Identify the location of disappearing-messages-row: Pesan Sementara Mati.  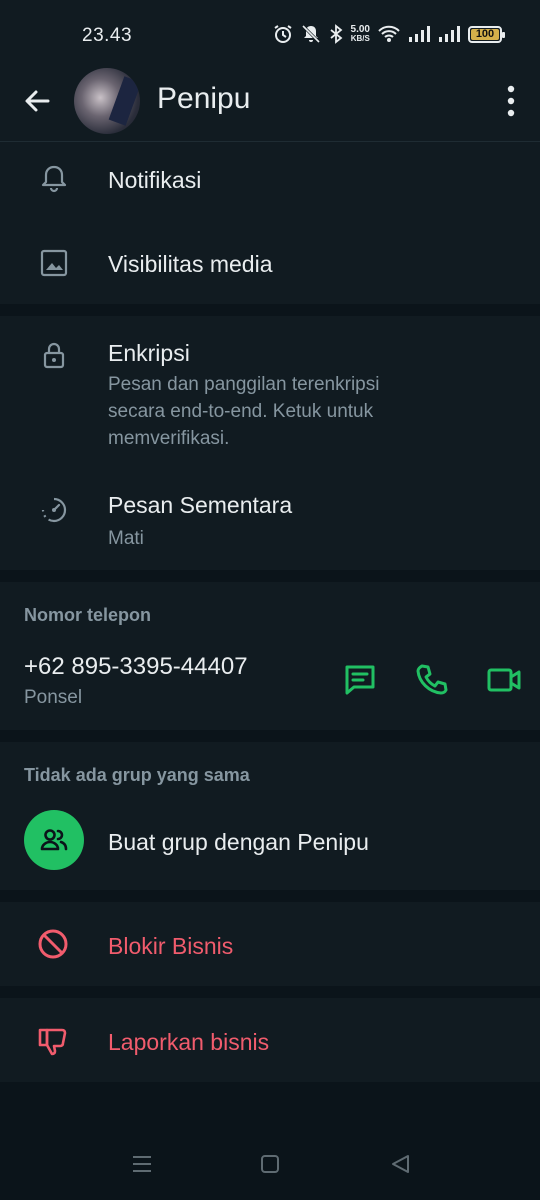
(270, 521).